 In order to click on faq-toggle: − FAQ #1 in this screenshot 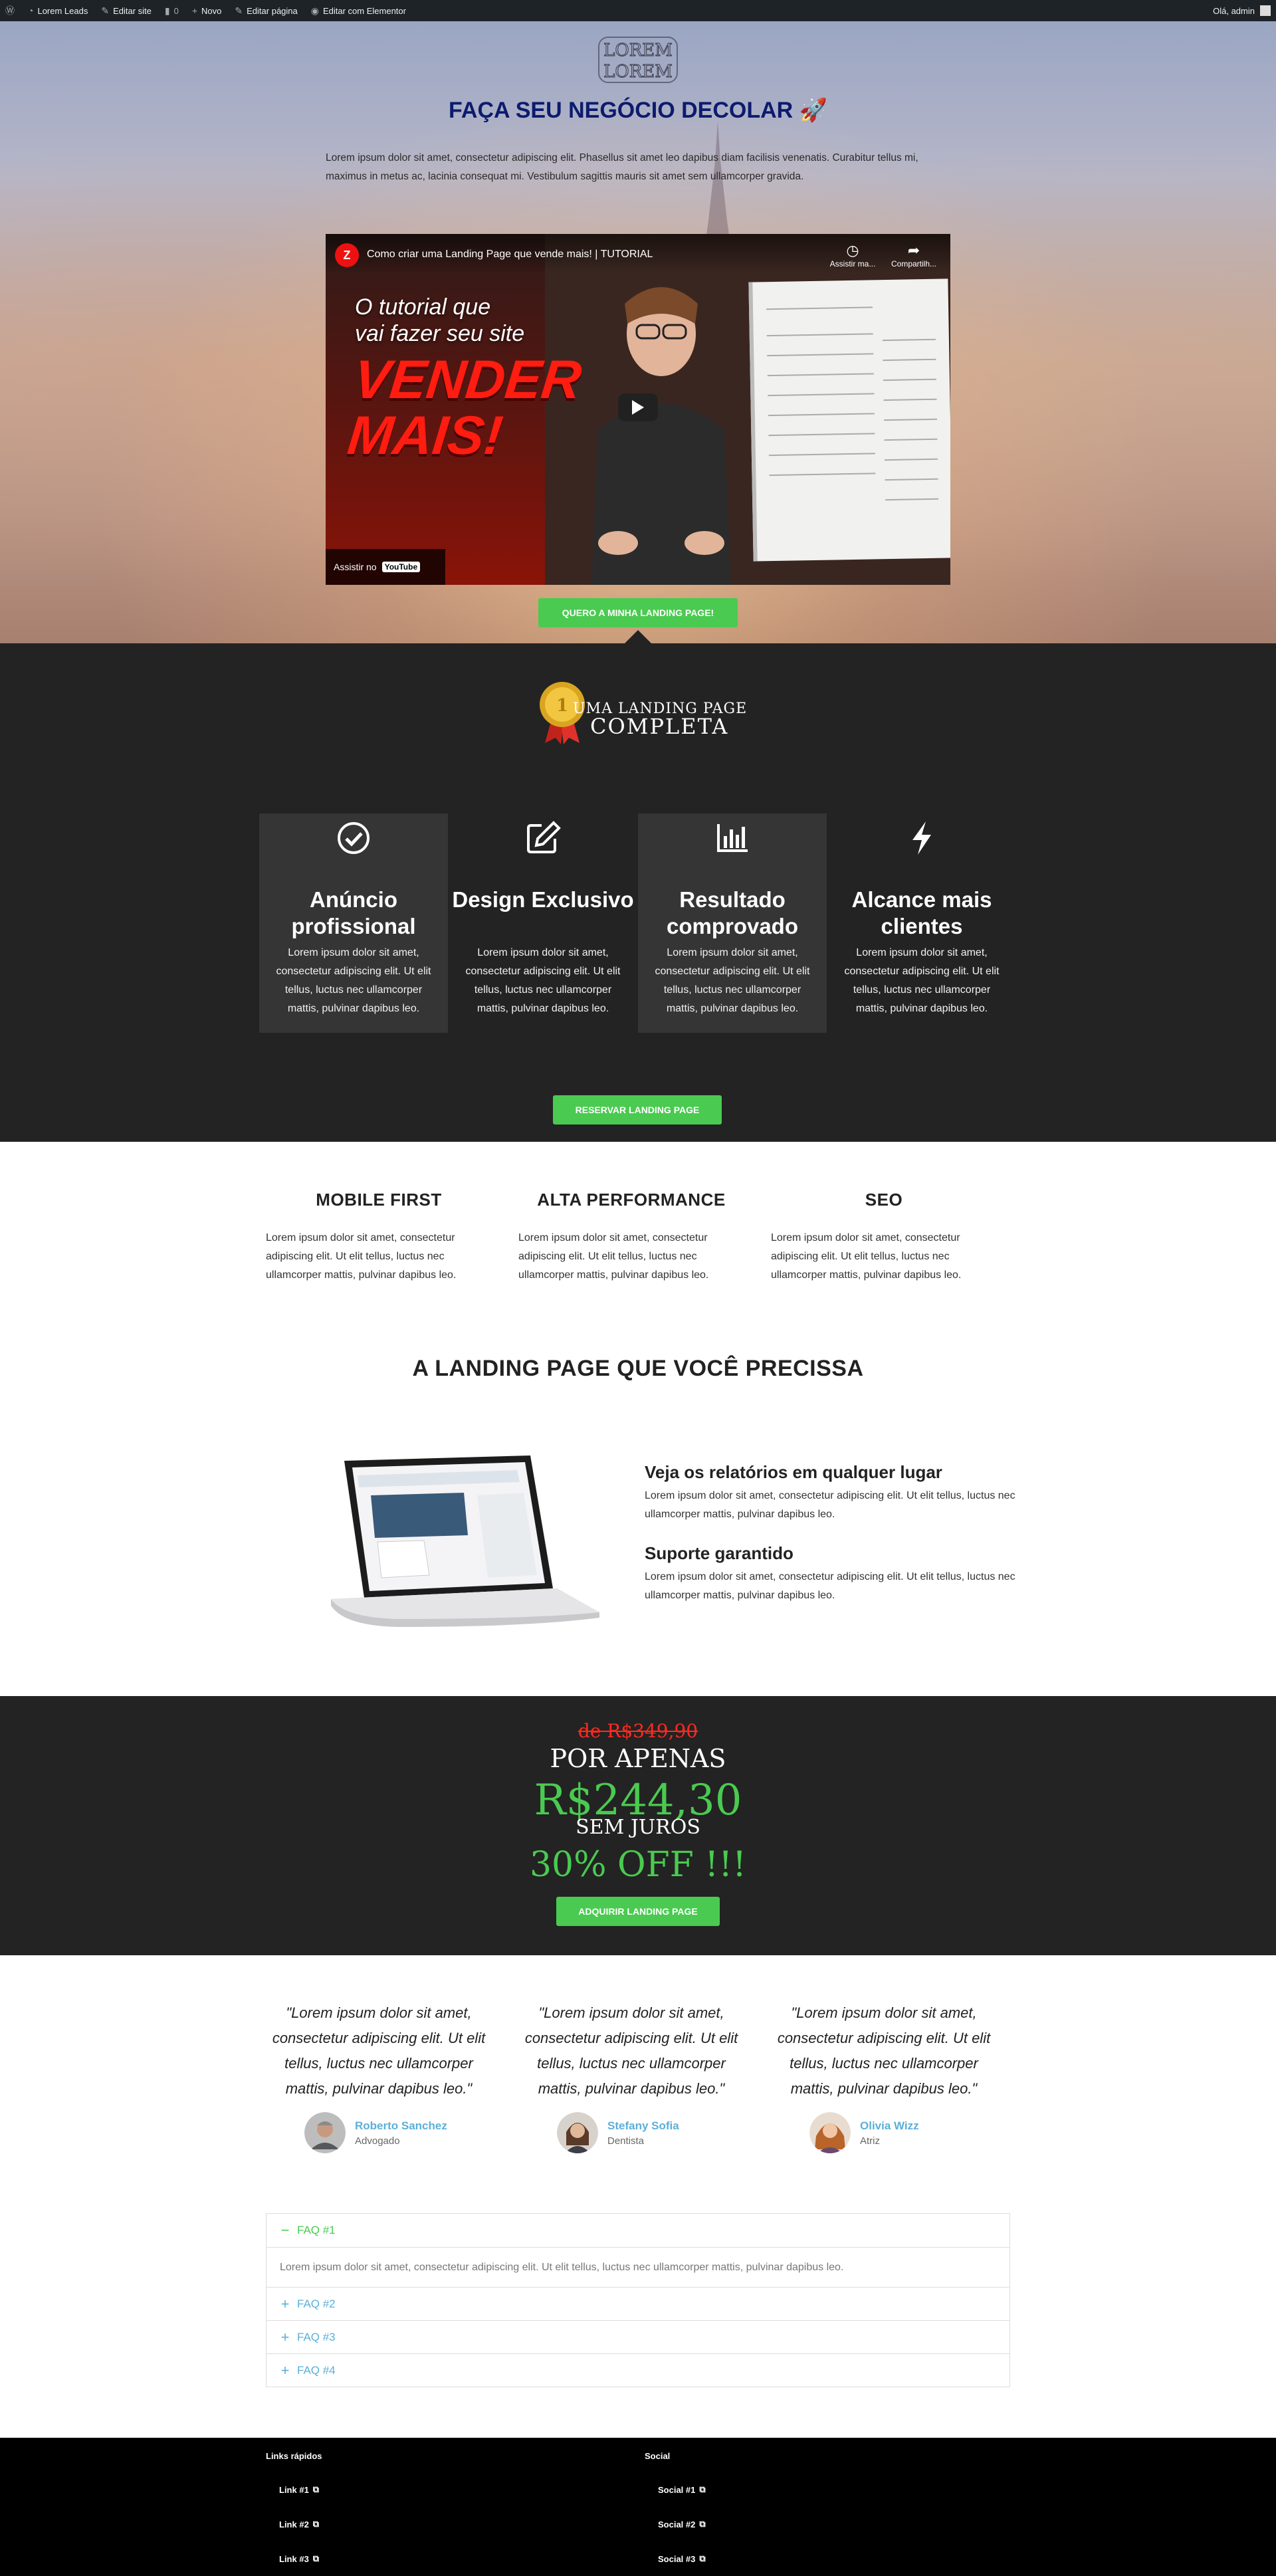, I will do `click(638, 2230)`.